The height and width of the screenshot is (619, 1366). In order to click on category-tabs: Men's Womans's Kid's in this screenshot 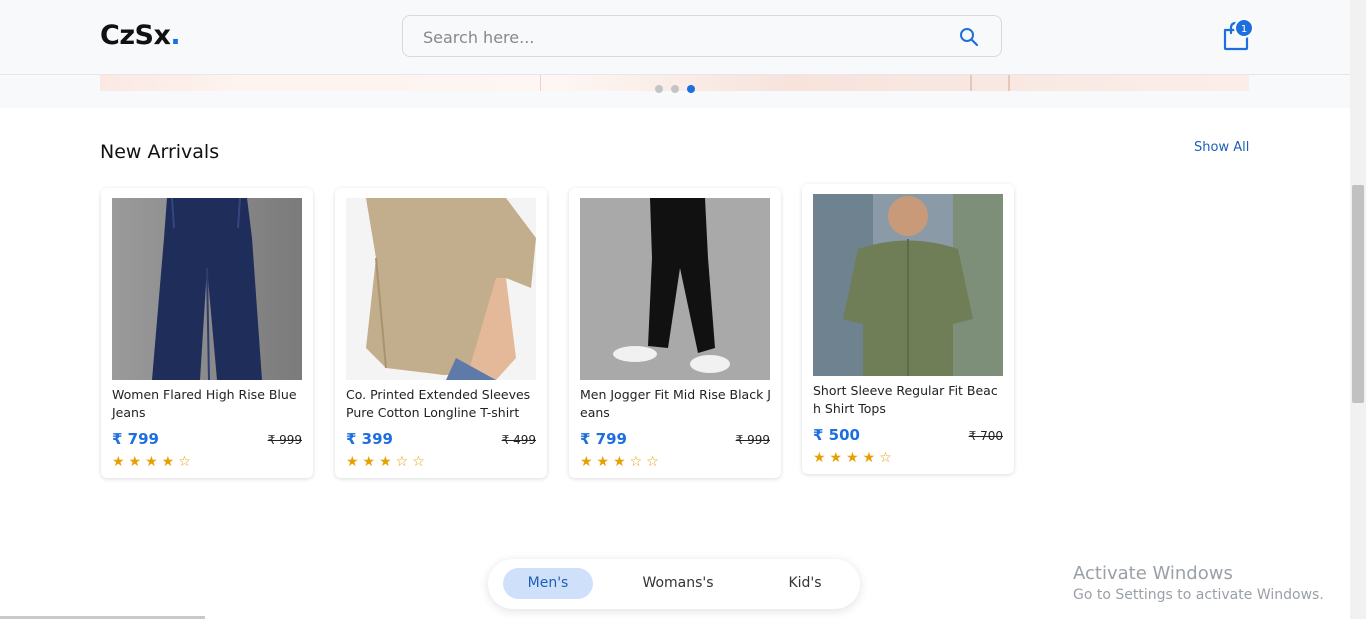, I will do `click(674, 584)`.